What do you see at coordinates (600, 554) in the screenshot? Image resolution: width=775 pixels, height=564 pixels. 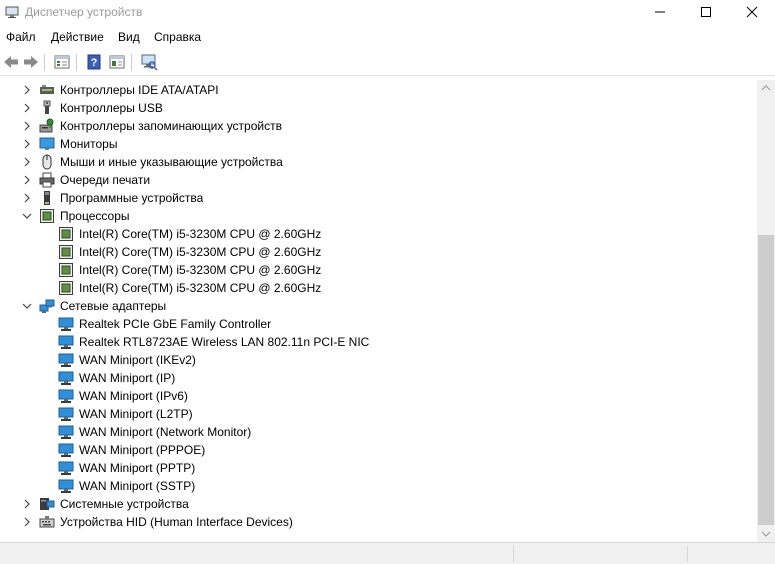 I see `status-panel` at bounding box center [600, 554].